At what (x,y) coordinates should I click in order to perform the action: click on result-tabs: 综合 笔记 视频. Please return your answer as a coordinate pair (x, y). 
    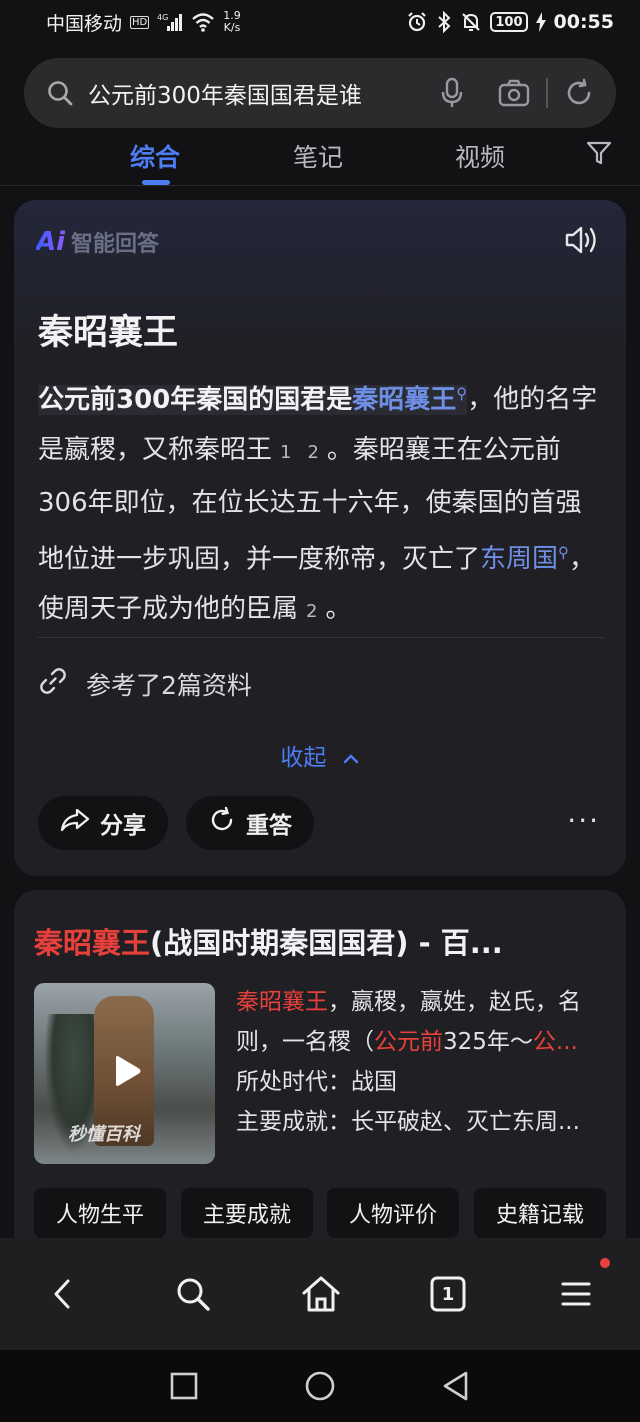
    Looking at the image, I should click on (320, 159).